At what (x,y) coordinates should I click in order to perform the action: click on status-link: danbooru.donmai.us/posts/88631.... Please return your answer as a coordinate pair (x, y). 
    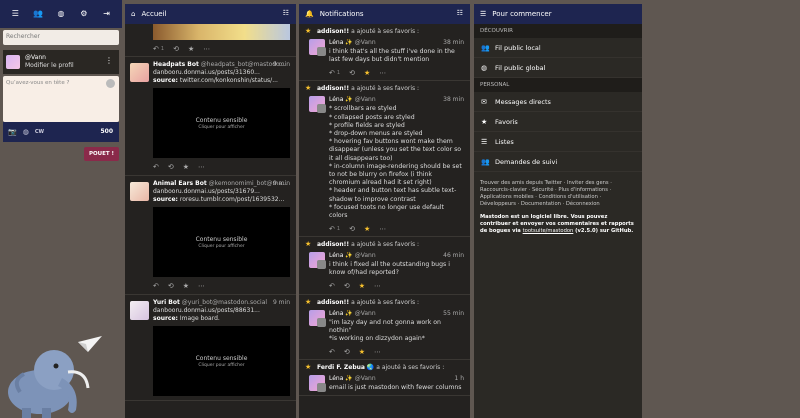
    Looking at the image, I should click on (221, 311).